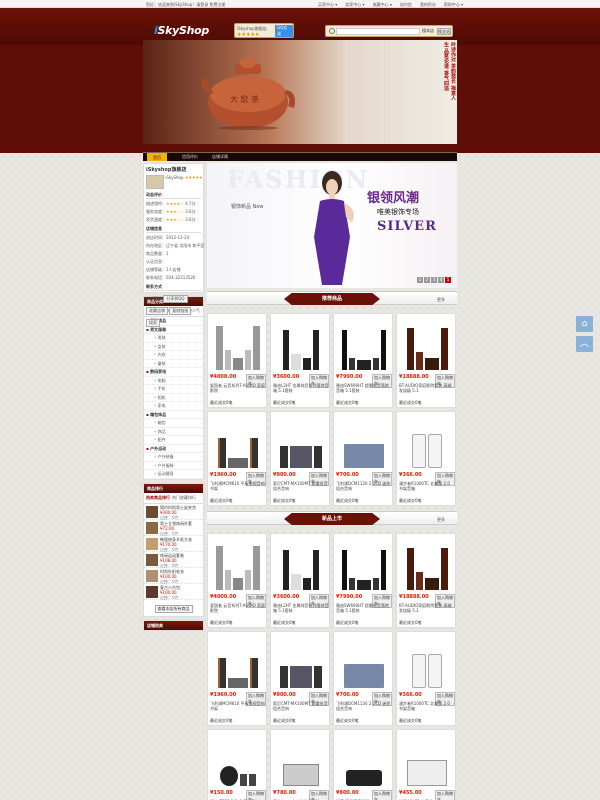  I want to click on seller-name: iSkyShop, so click(174, 177).